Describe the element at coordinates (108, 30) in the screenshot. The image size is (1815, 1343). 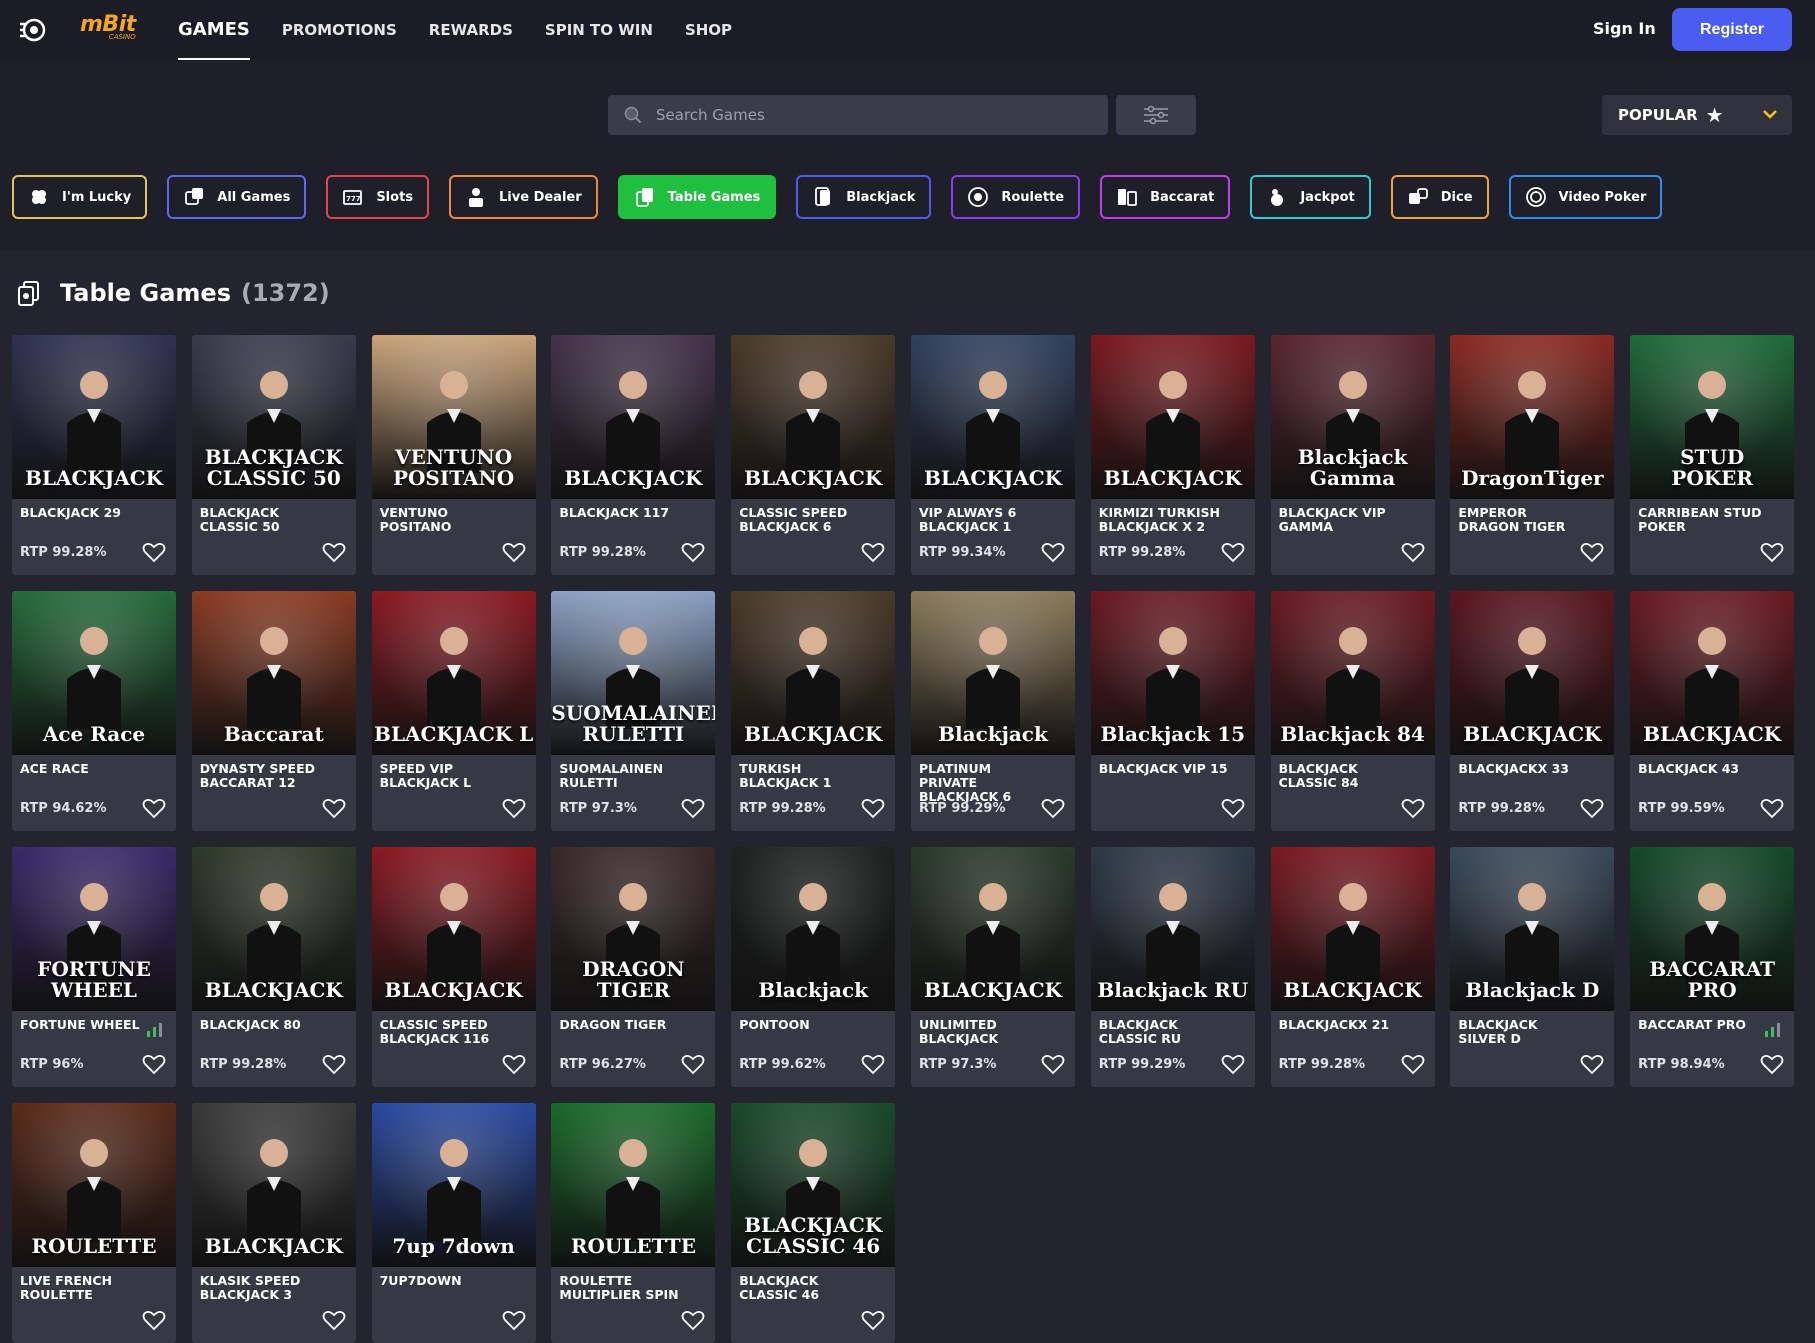
I see `brand-logo: mBit CASINO` at that location.